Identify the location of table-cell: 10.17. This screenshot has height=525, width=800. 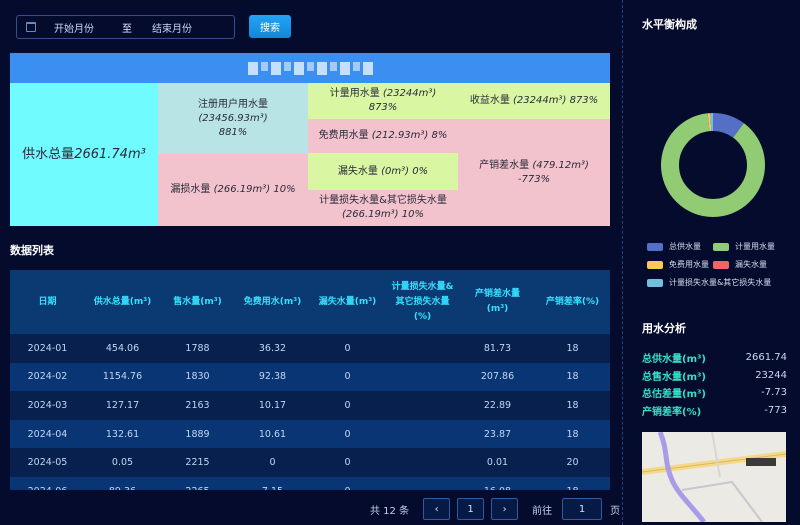
(272, 405).